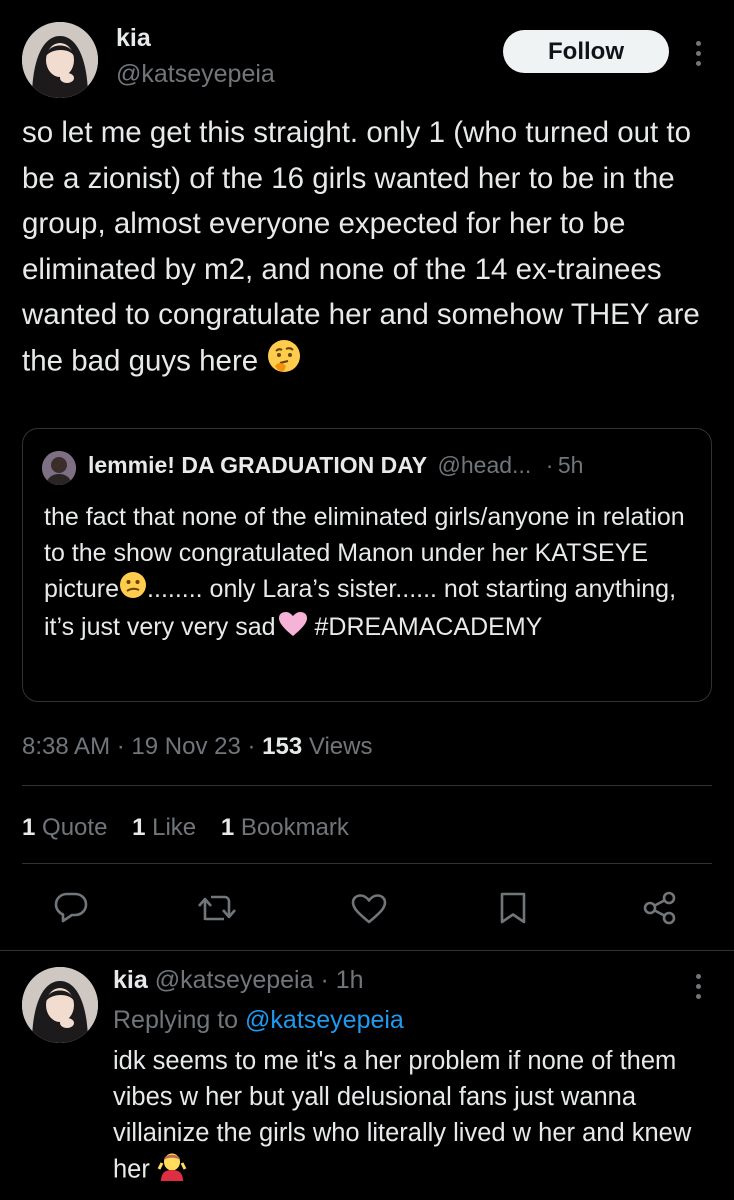 This screenshot has height=1200, width=734. Describe the element at coordinates (133, 38) in the screenshot. I see `author-name: kia` at that location.